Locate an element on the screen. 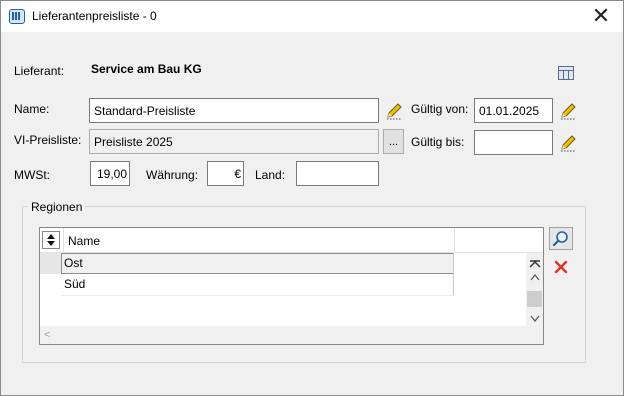 Image resolution: width=624 pixels, height=396 pixels. close-button: ✕ is located at coordinates (601, 16).